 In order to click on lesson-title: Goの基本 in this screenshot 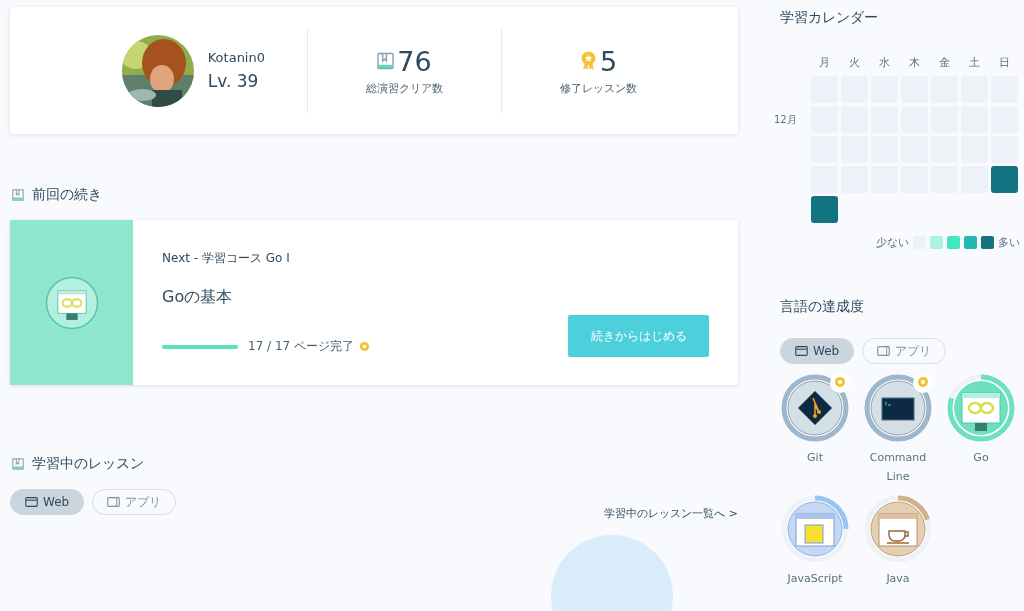, I will do `click(198, 297)`.